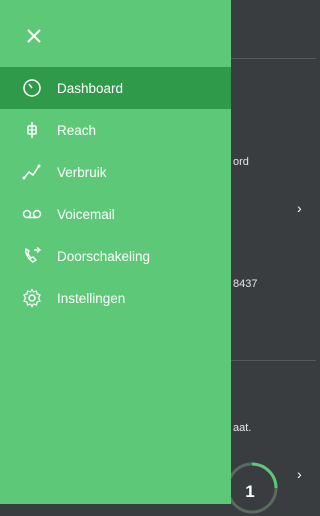 The width and height of the screenshot is (320, 516). What do you see at coordinates (115, 172) in the screenshot?
I see `menu-item-verbruik: Verbruik` at bounding box center [115, 172].